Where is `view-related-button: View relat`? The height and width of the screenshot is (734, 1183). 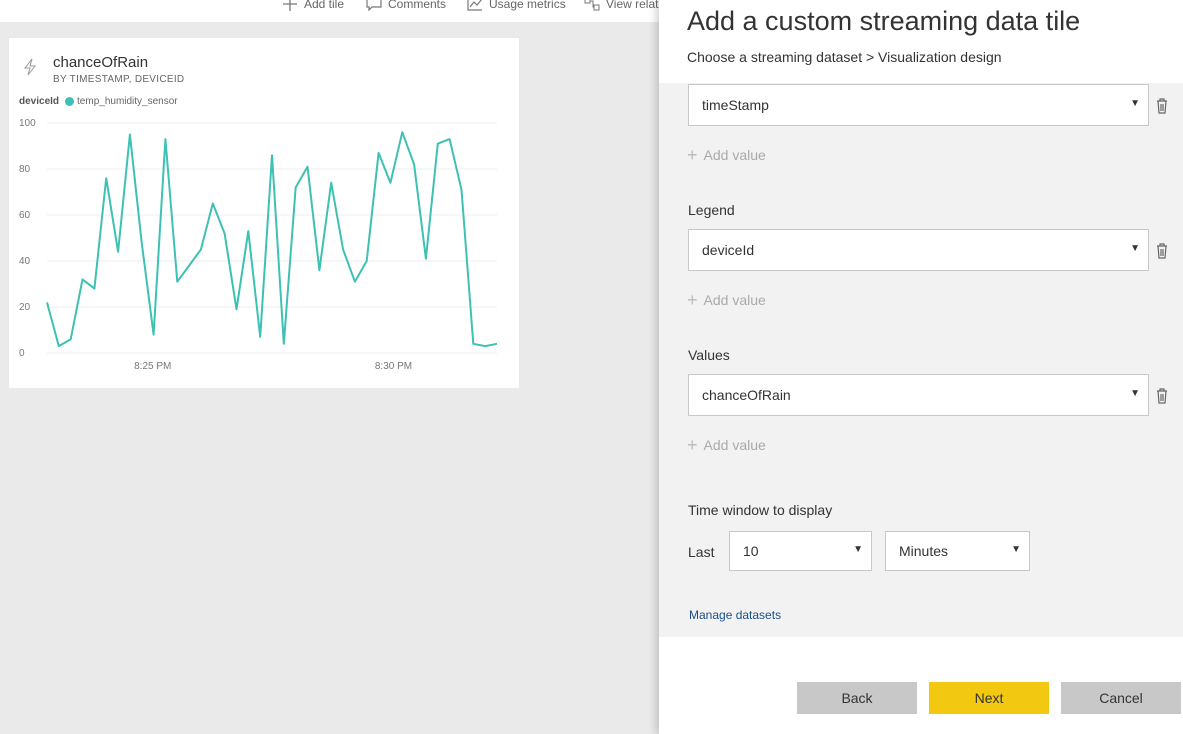 view-related-button: View relat is located at coordinates (621, 5).